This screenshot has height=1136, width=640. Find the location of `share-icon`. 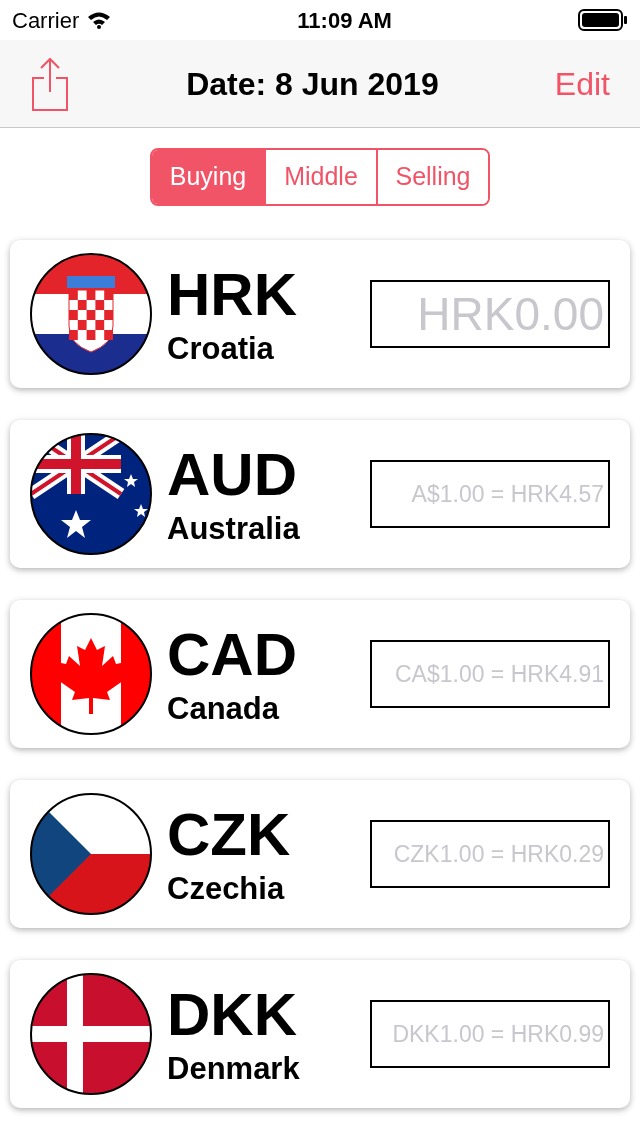

share-icon is located at coordinates (50, 83).